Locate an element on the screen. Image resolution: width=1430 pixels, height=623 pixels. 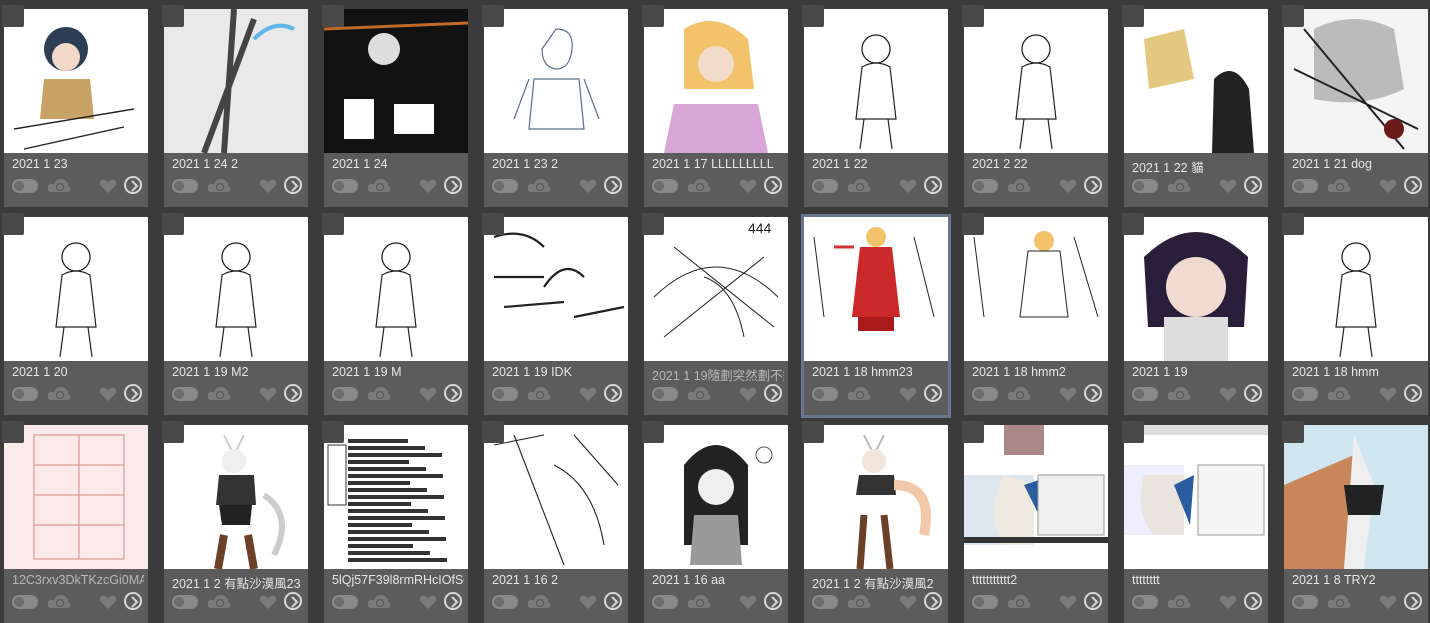
artwork-card: 2021 1 18 hmm is located at coordinates (1355, 314).